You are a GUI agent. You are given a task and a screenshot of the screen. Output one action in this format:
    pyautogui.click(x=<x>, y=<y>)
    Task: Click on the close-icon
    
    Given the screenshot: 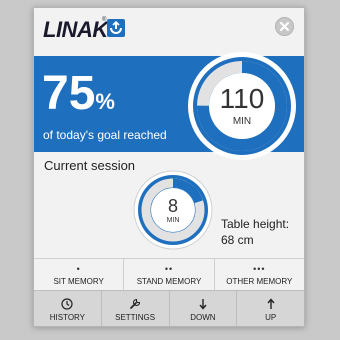 What is the action you would take?
    pyautogui.click(x=284, y=26)
    